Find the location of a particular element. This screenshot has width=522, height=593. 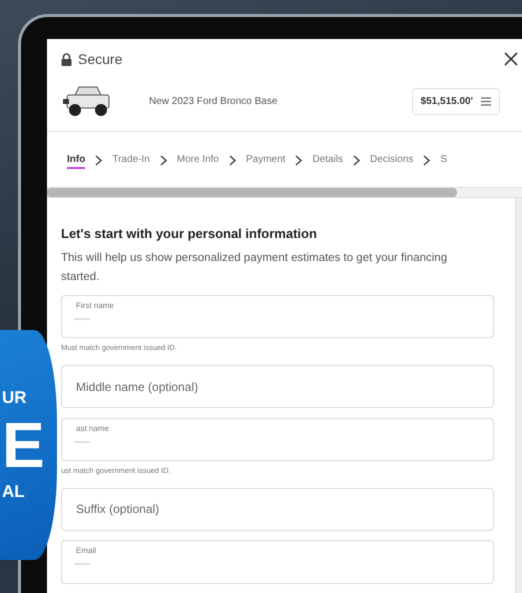

lock-icon is located at coordinates (66, 59).